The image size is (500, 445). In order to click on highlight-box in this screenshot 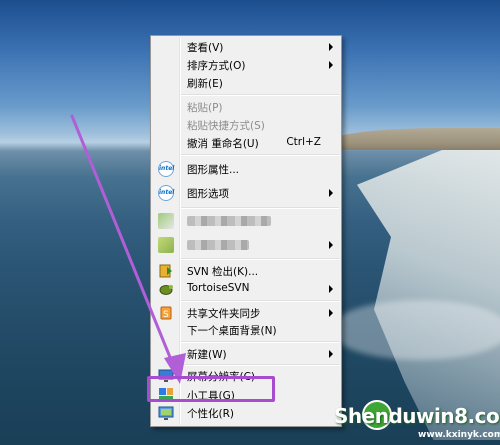, I will do `click(211, 389)`.